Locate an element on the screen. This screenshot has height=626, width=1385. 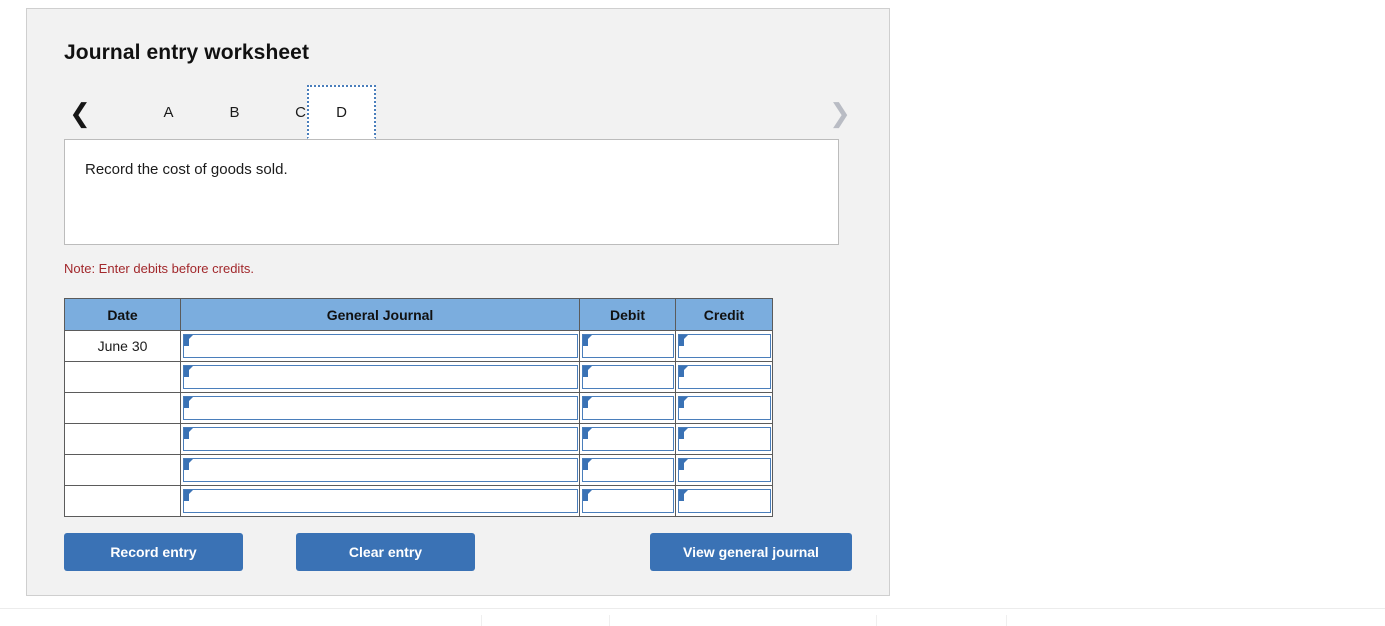
table-header-row: Date General Journal Debit Credit is located at coordinates (418, 314).